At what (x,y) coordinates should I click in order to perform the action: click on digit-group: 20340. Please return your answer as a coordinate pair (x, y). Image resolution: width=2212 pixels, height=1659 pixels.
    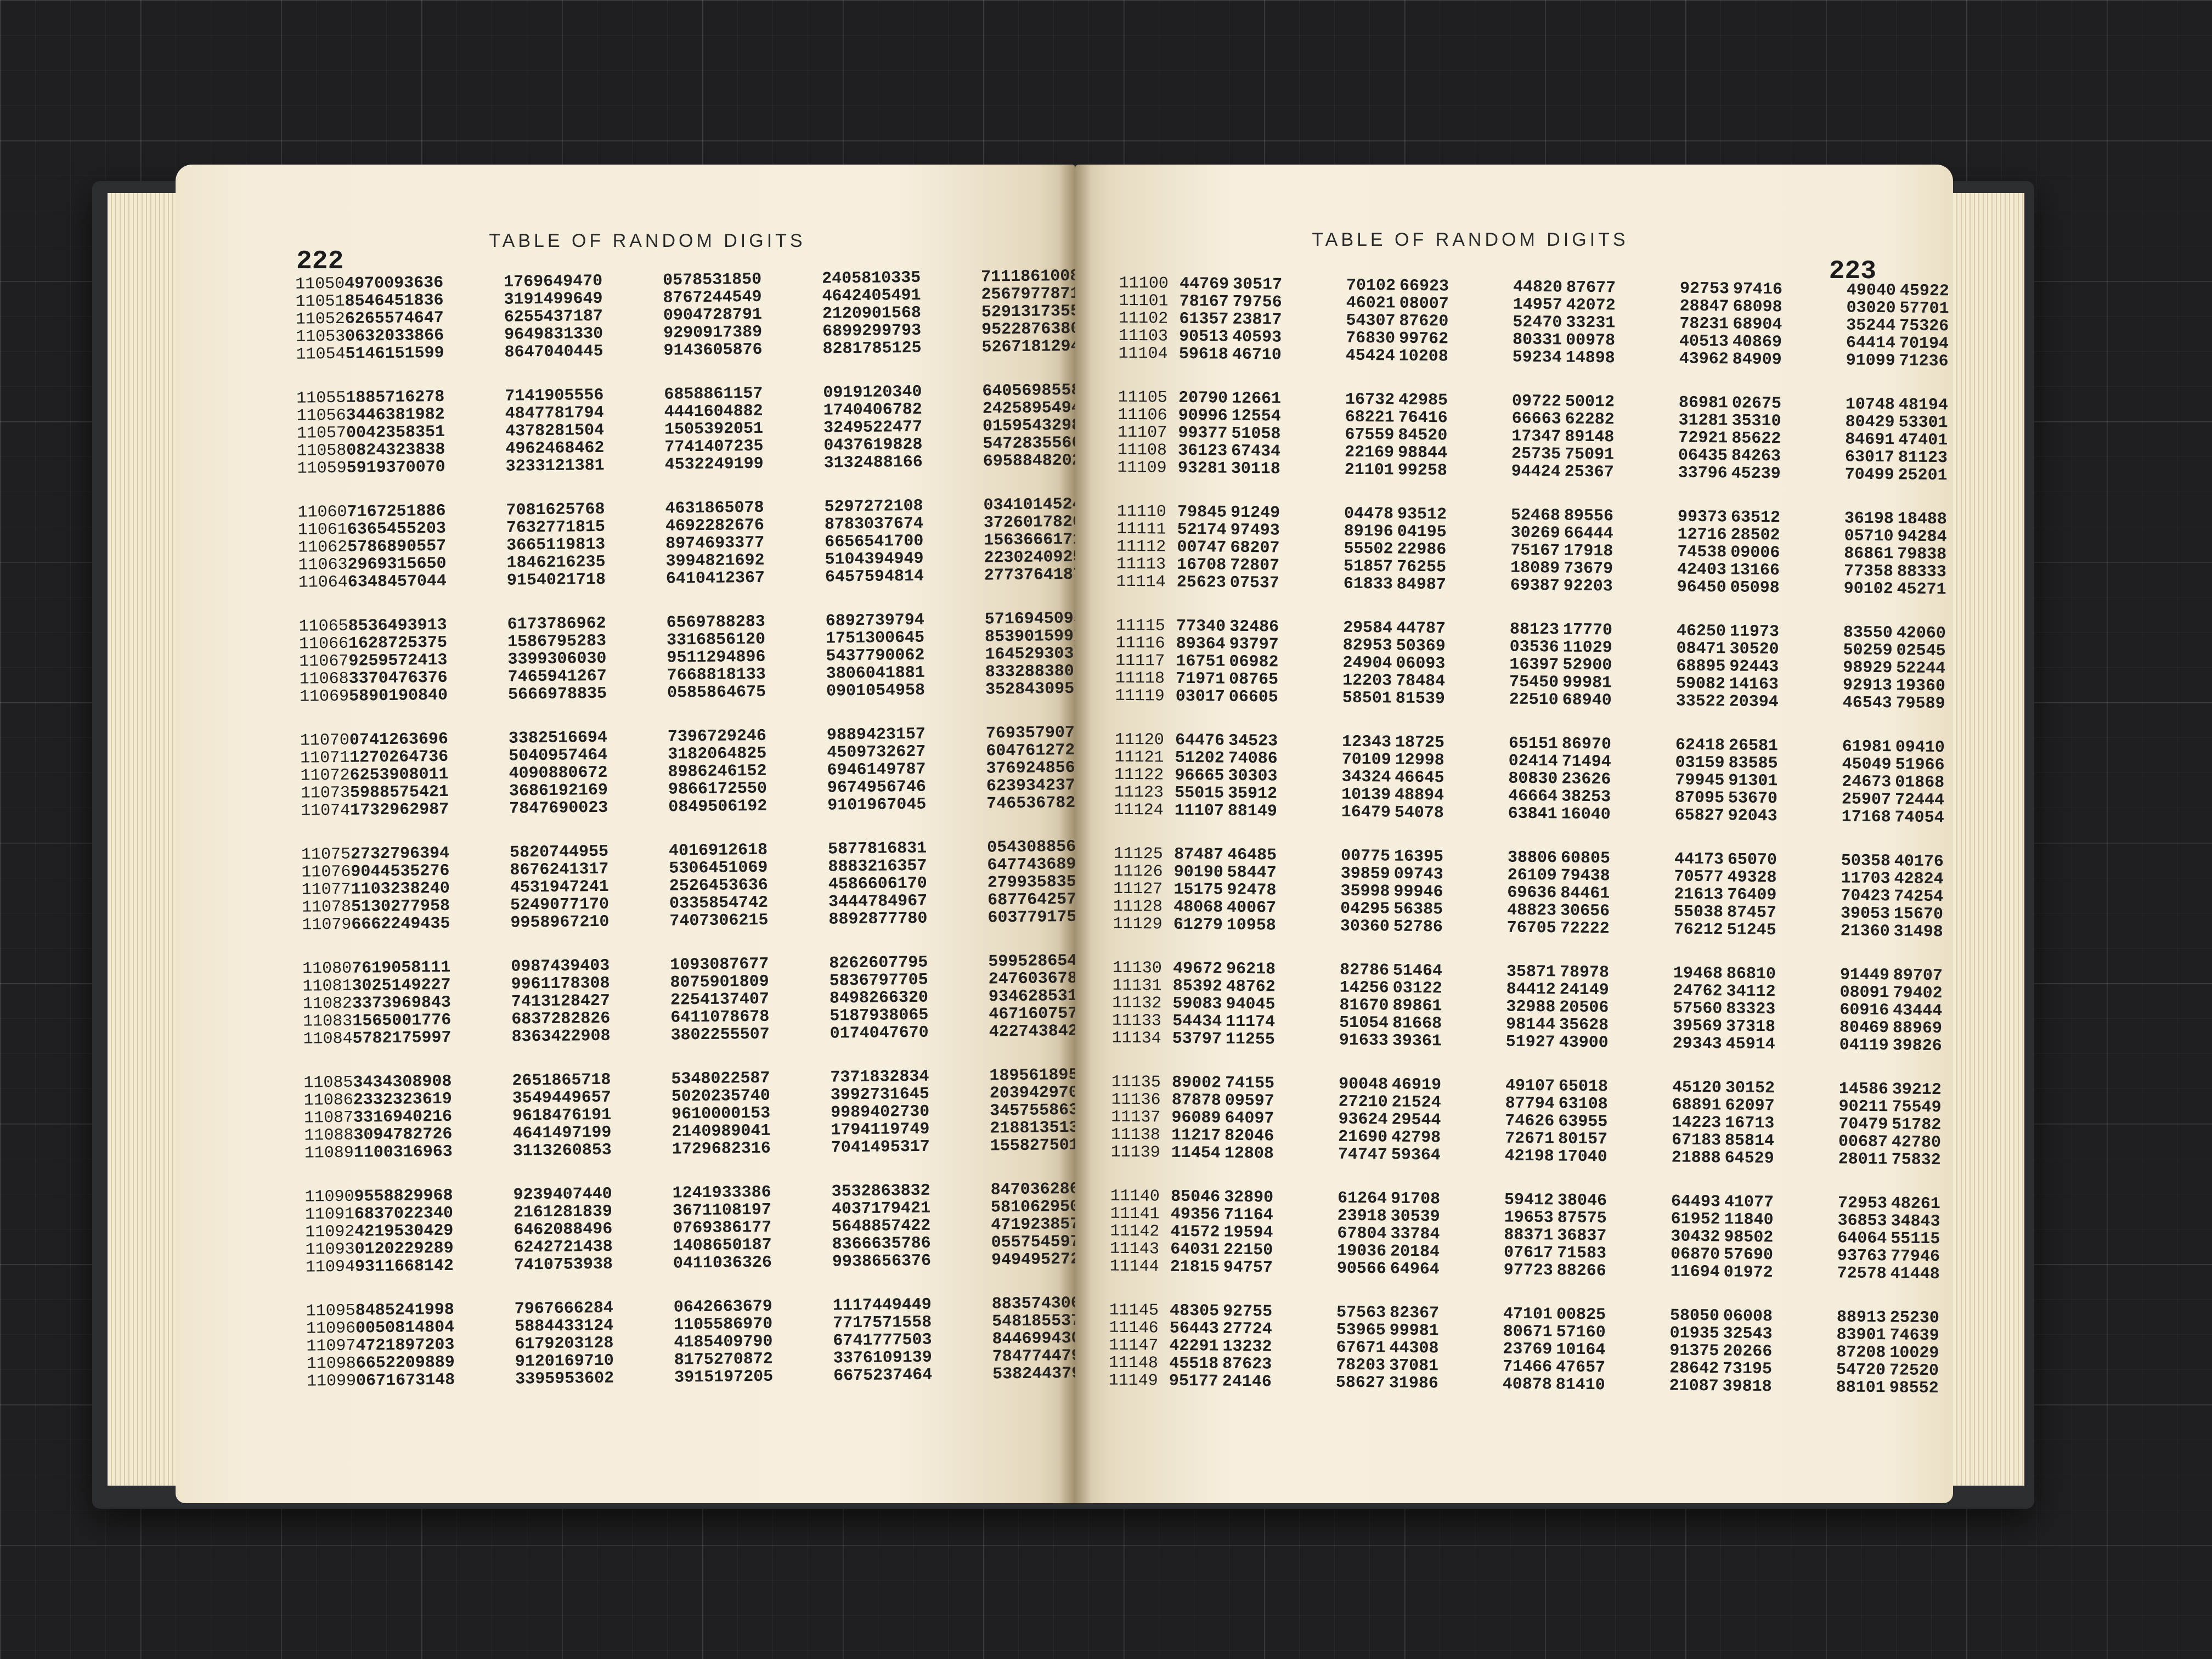
    Looking at the image, I should click on (897, 392).